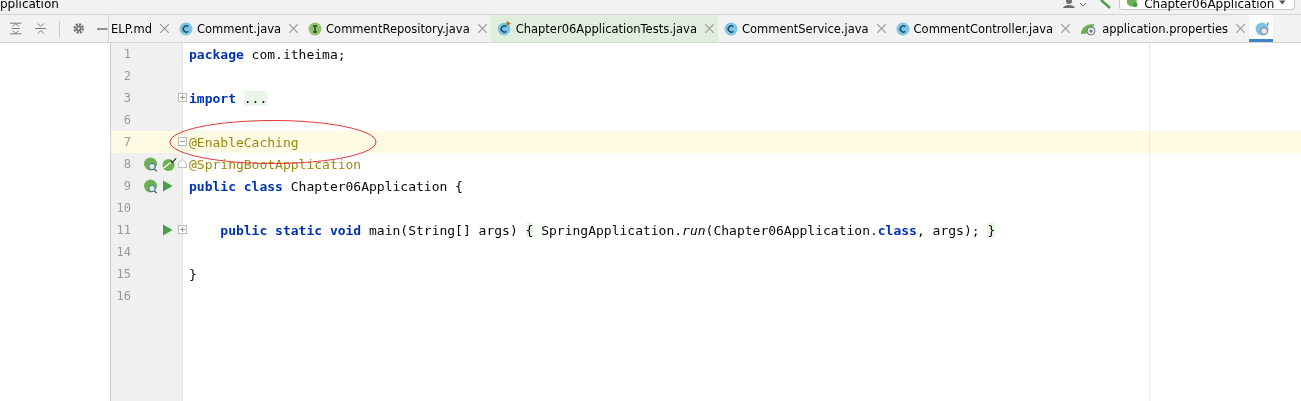 The width and height of the screenshot is (1301, 401). I want to click on leaf-check-icon, so click(169, 164).